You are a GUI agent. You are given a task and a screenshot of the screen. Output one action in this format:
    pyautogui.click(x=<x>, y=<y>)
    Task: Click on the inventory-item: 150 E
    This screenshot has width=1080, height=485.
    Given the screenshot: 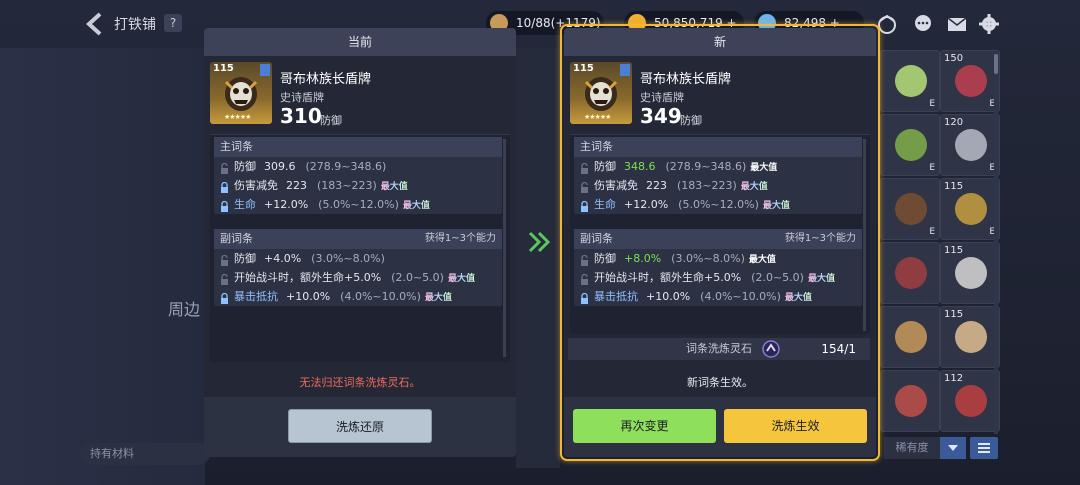 What is the action you would take?
    pyautogui.click(x=970, y=81)
    